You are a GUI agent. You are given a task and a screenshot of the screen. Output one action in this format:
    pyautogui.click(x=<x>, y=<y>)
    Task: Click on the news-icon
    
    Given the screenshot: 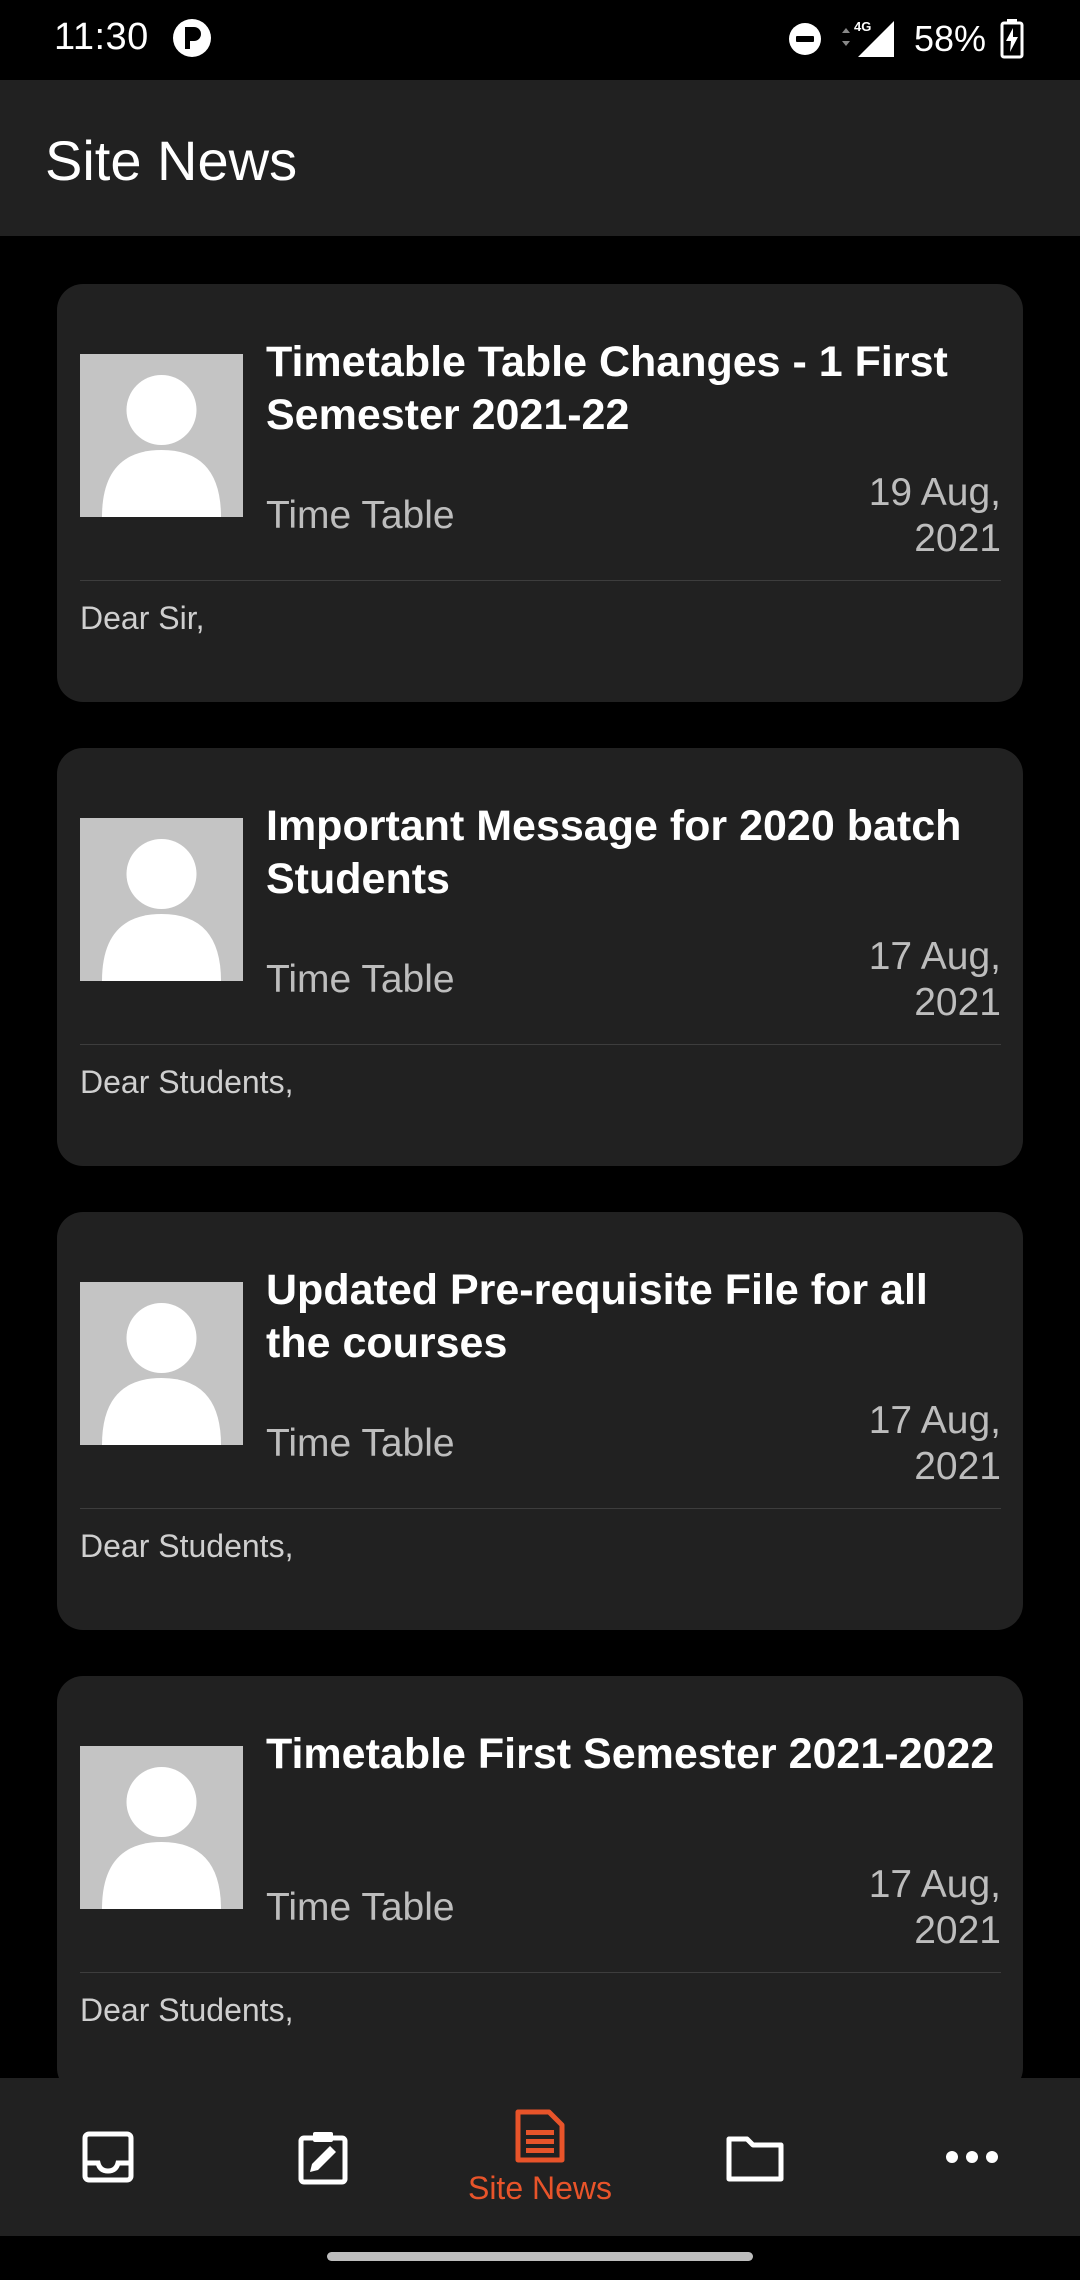 What is the action you would take?
    pyautogui.click(x=540, y=2135)
    